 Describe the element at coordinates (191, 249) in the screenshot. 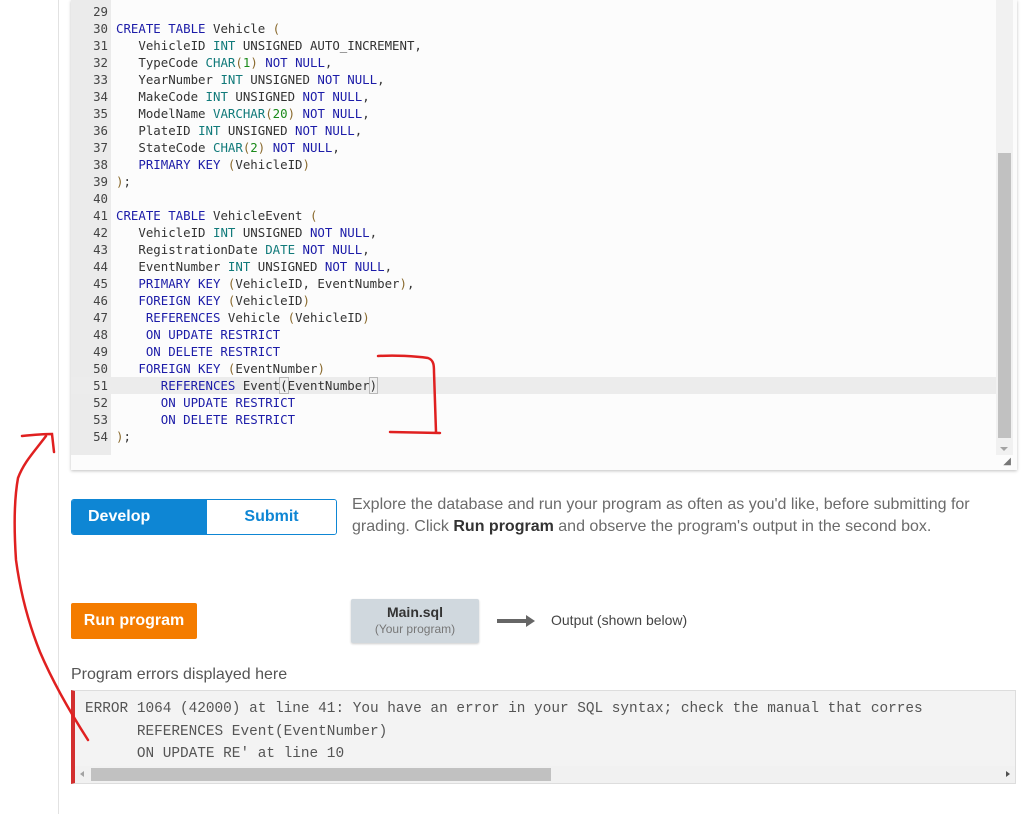

I see `code-token: RegistrationDate` at that location.